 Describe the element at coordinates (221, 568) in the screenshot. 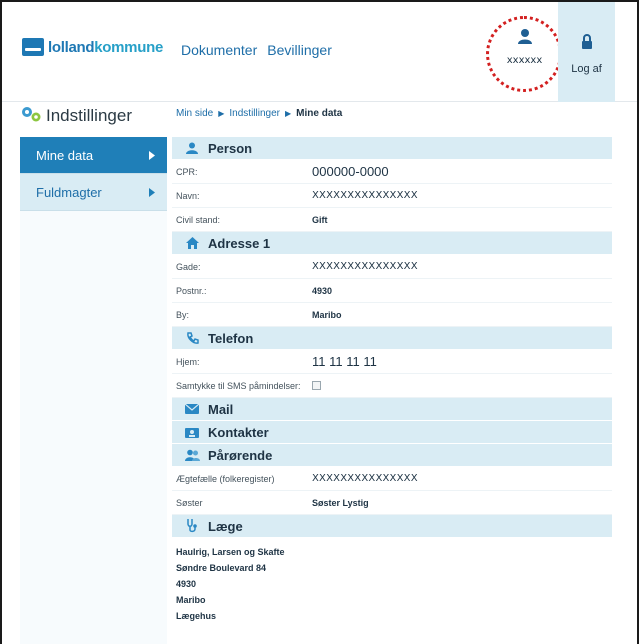

I see `doctor-line: Søndre Boulevard 84` at that location.